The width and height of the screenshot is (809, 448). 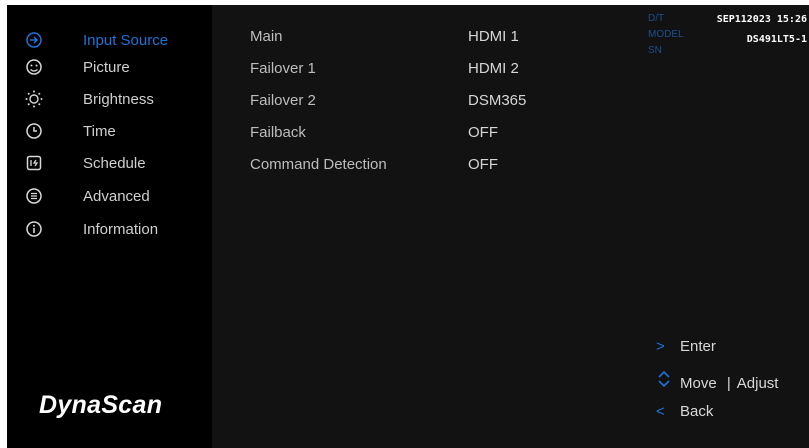 I want to click on setting-row-main: Main HDMI 1, so click(x=425, y=37).